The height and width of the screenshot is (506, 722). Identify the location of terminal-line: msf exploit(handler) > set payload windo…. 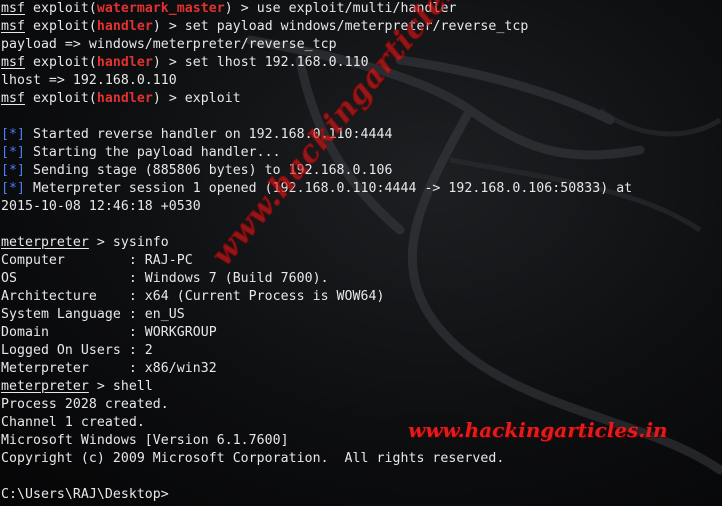
(361, 27).